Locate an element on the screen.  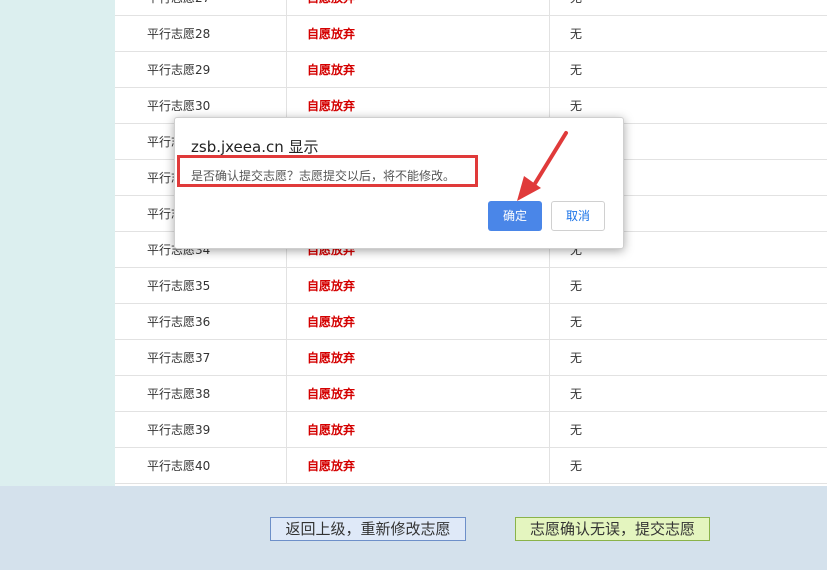
table-row: 平行志愿27自愿放弃无 is located at coordinates (471, 8).